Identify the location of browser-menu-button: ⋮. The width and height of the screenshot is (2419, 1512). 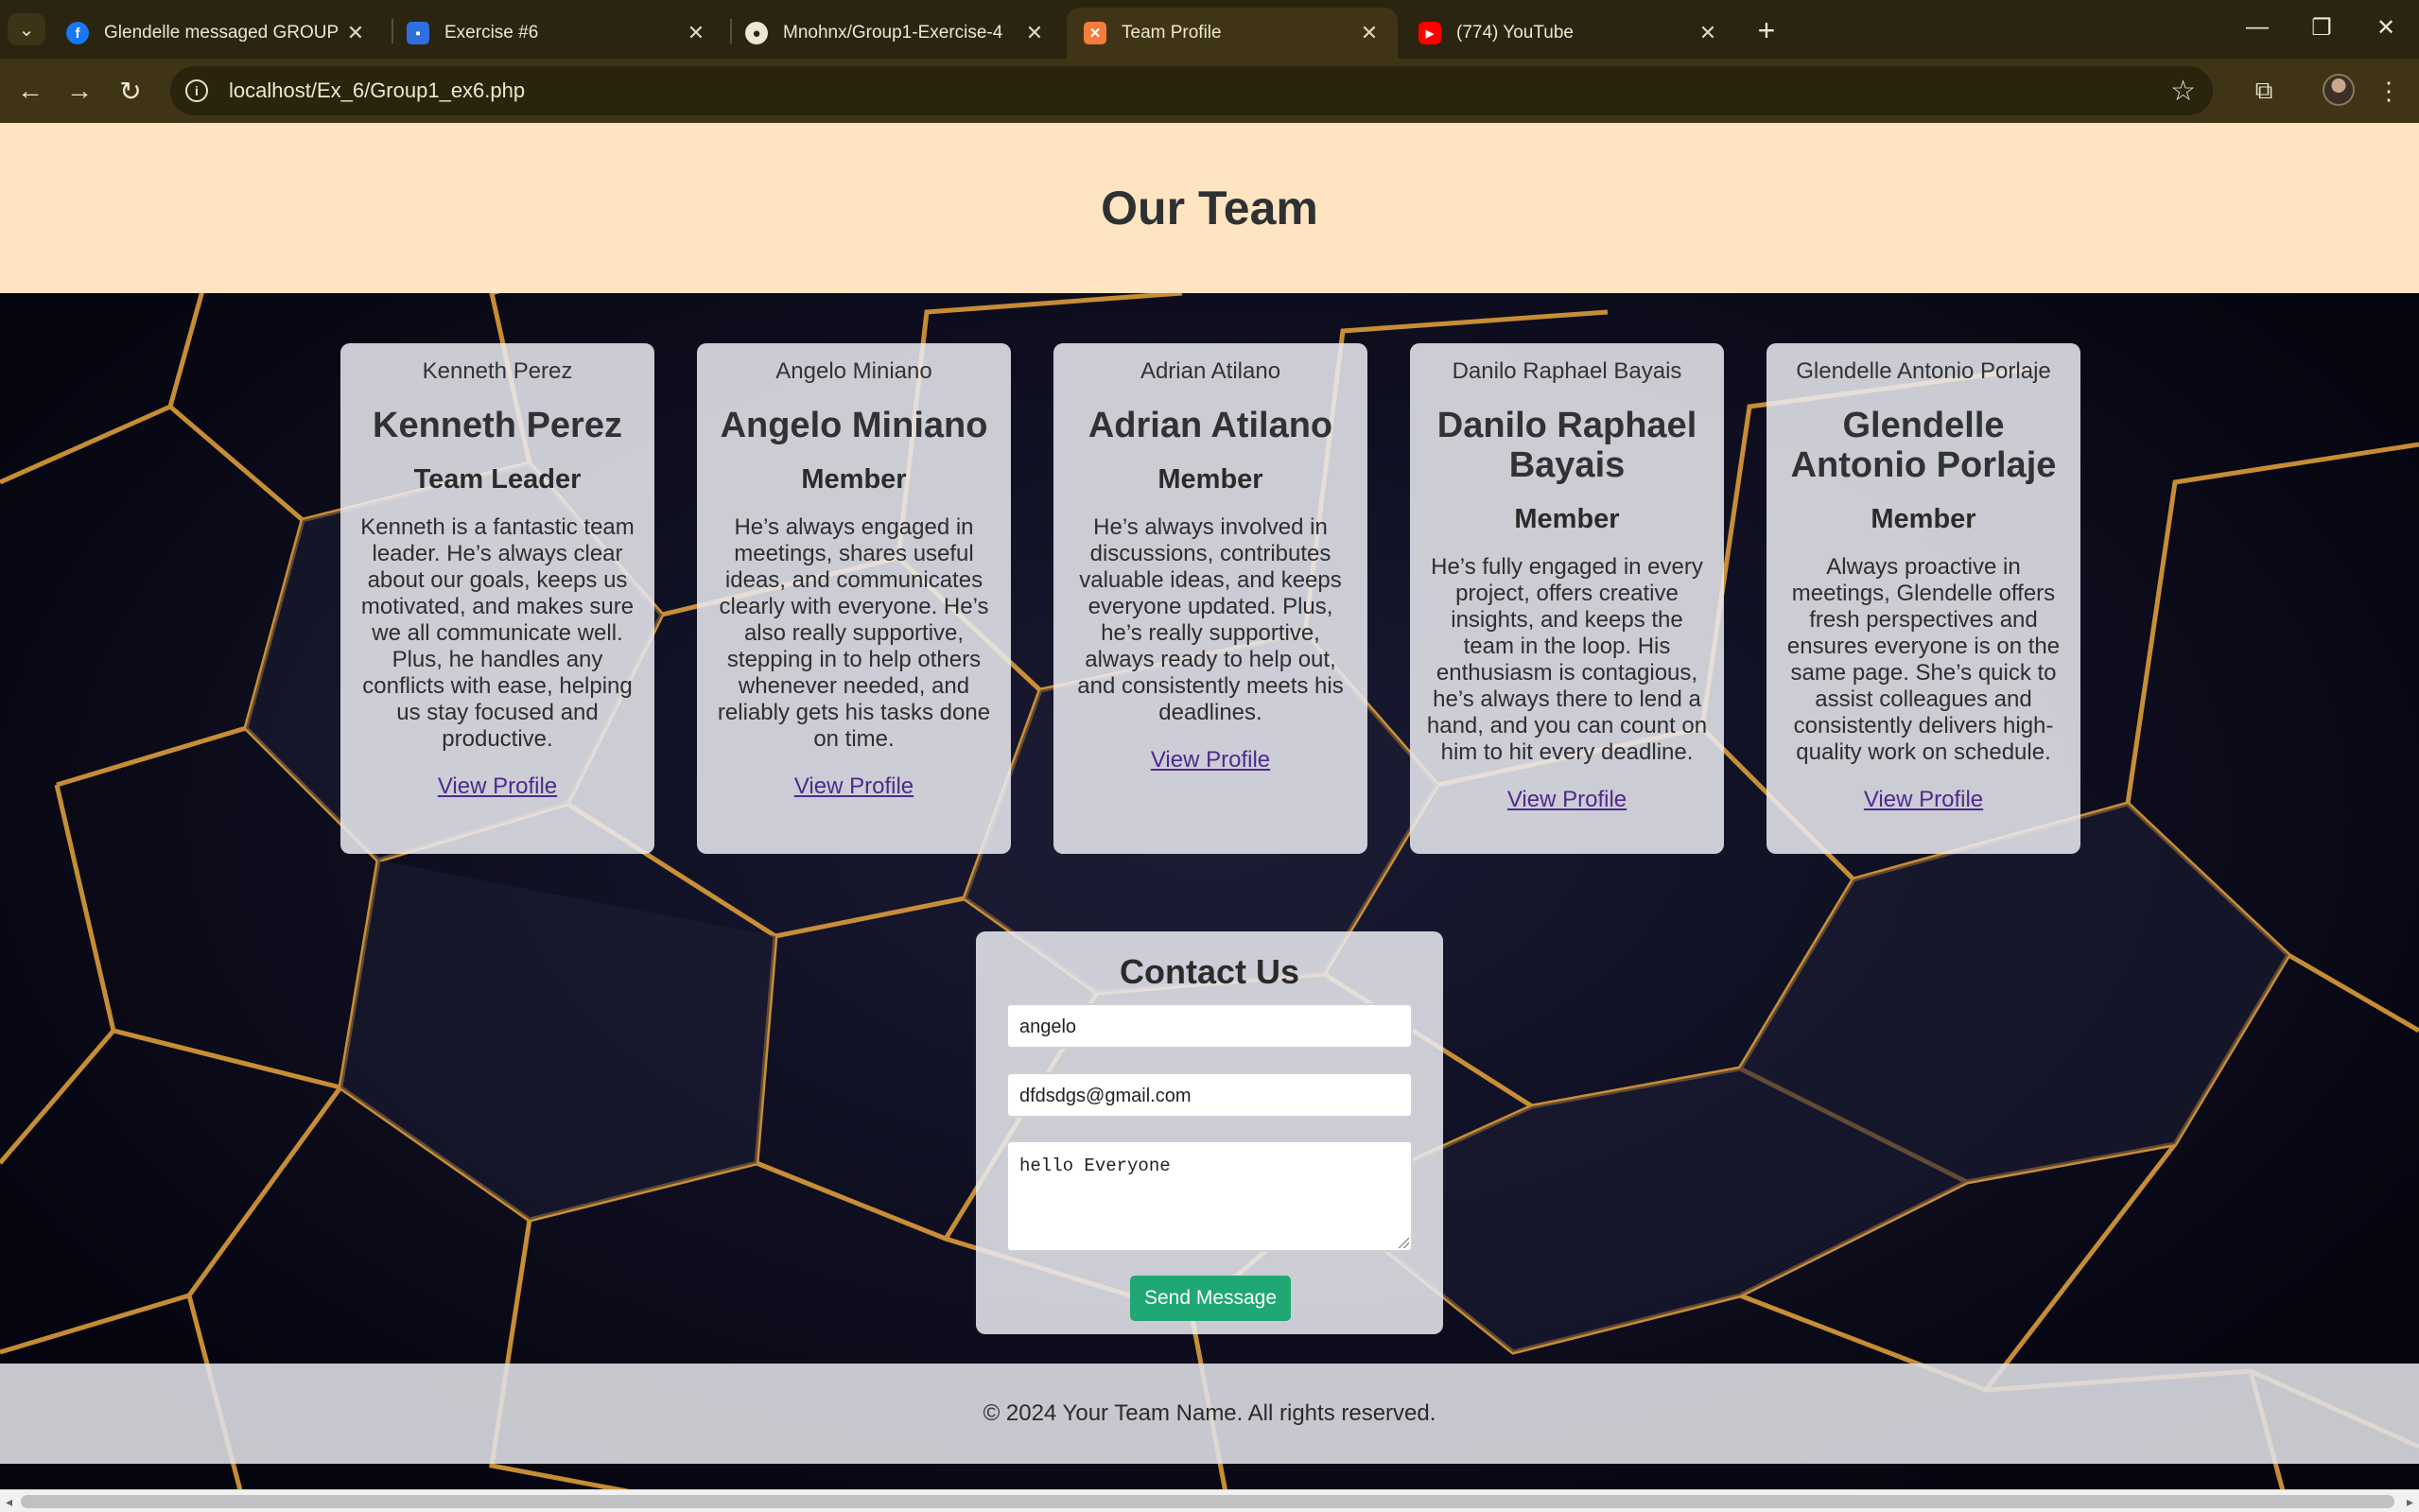
(2389, 91).